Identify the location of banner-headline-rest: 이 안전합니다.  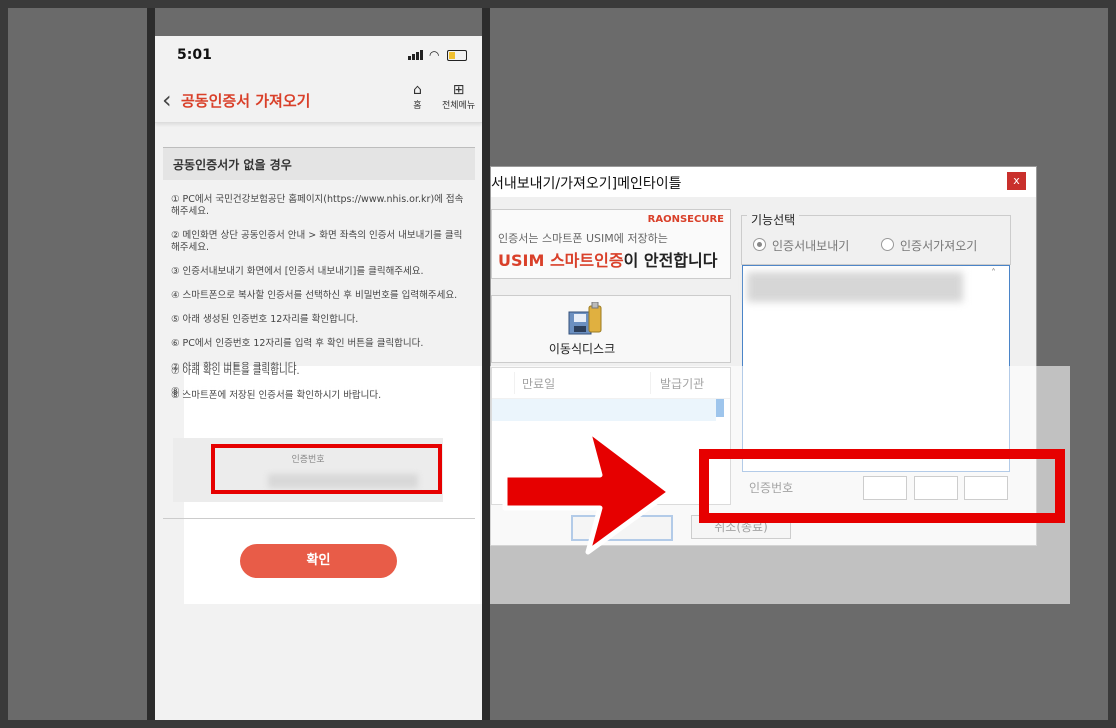
(670, 260).